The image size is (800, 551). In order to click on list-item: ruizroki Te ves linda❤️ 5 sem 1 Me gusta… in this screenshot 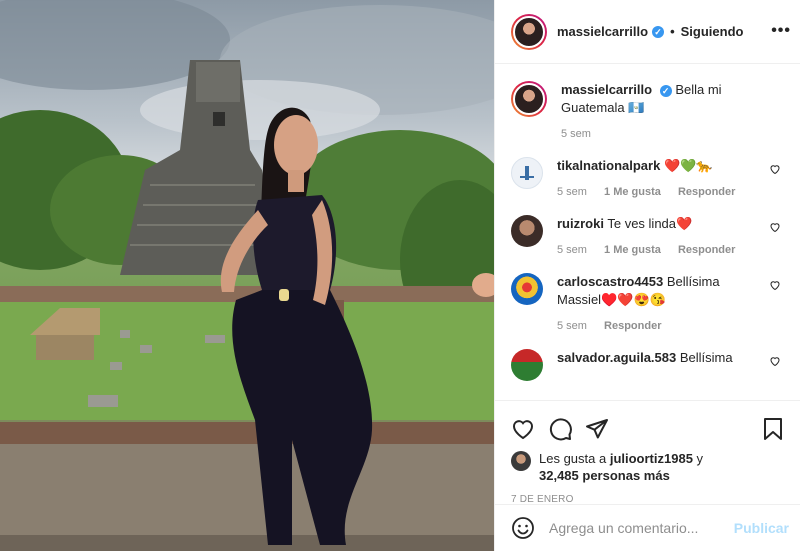, I will do `click(648, 237)`.